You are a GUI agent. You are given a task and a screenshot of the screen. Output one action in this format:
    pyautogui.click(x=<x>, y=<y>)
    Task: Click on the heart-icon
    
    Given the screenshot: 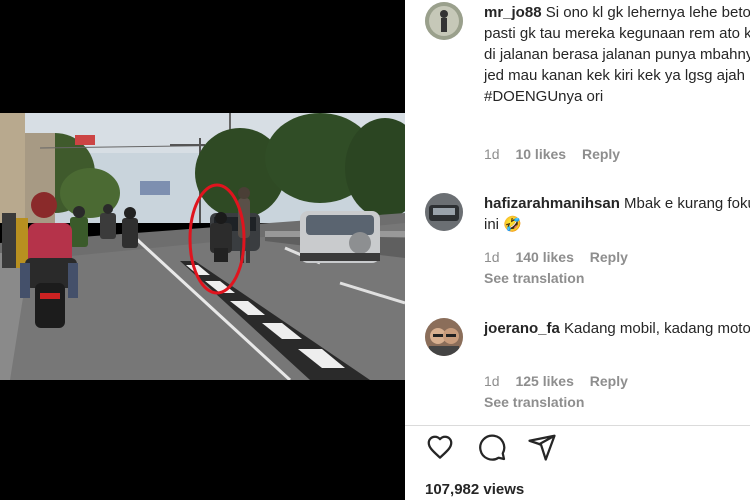 What is the action you would take?
    pyautogui.click(x=440, y=447)
    